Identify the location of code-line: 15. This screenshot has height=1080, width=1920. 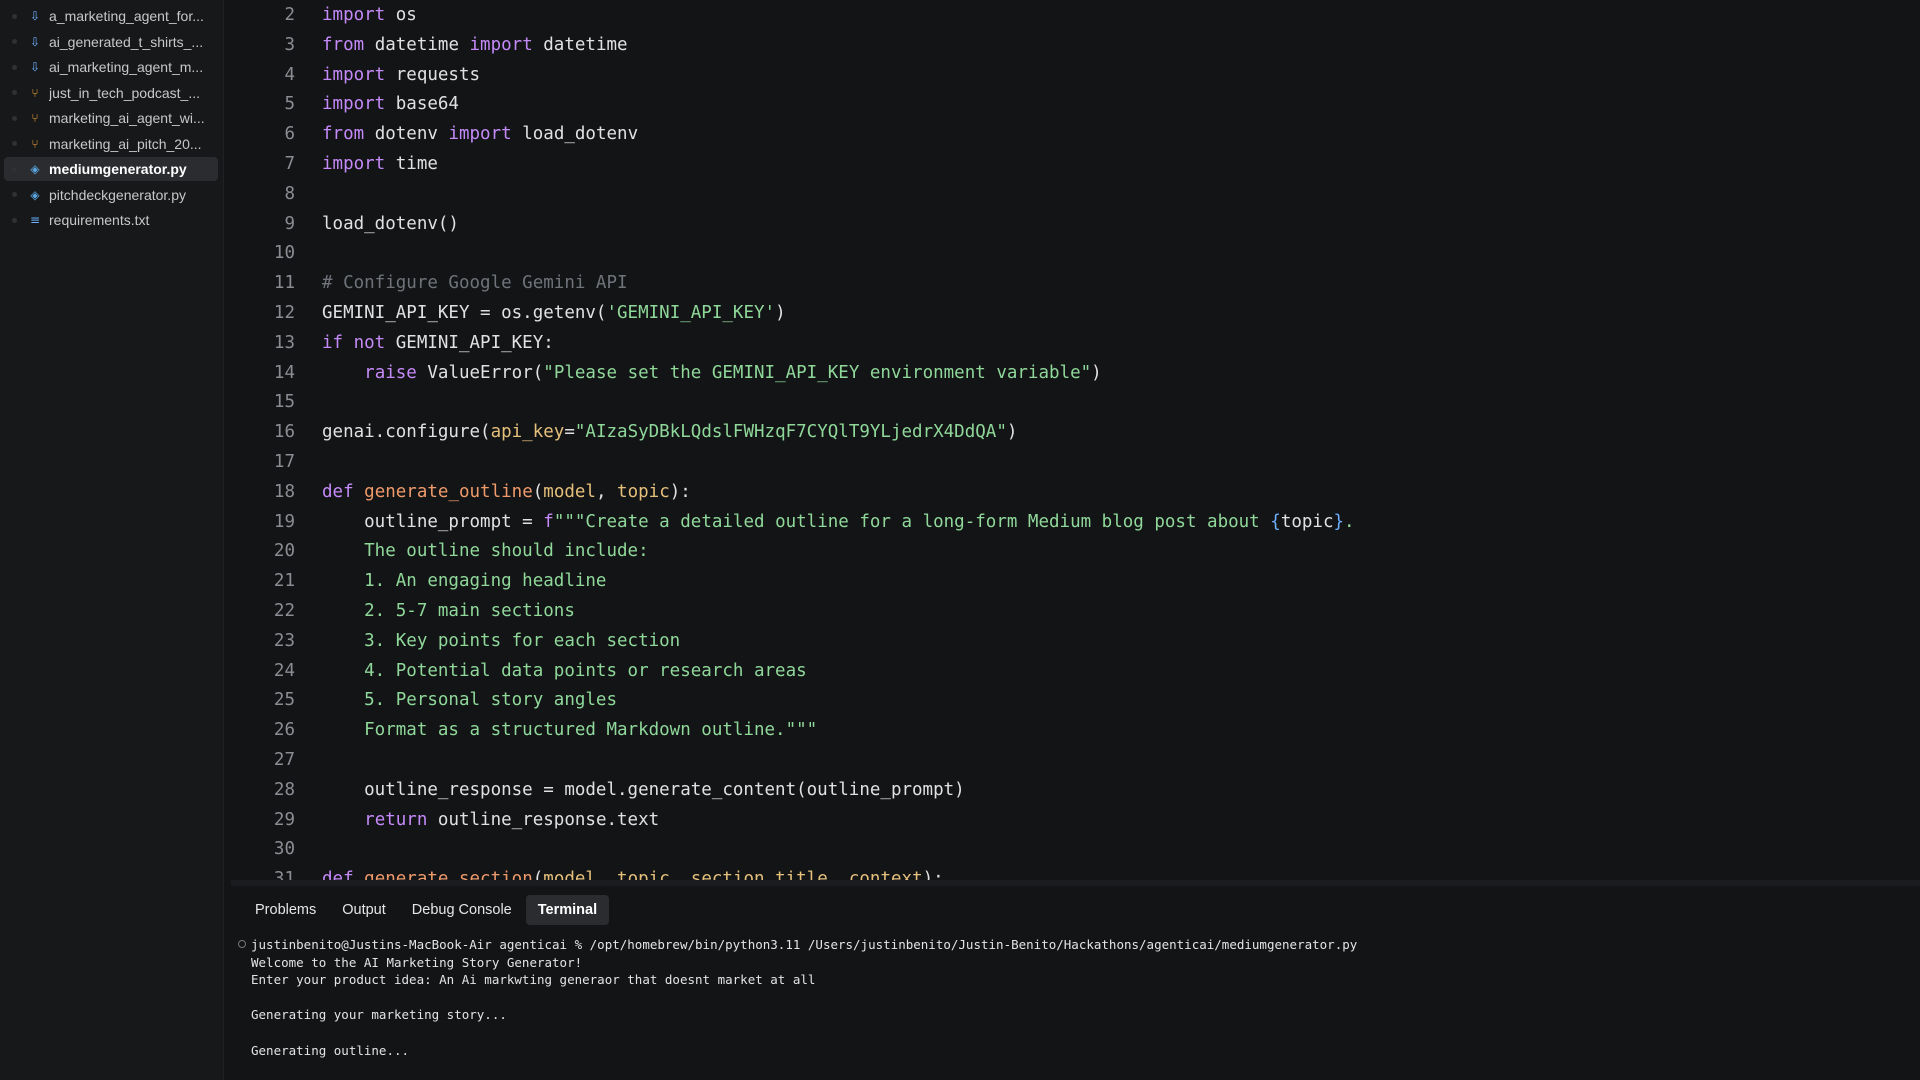
(1075, 402).